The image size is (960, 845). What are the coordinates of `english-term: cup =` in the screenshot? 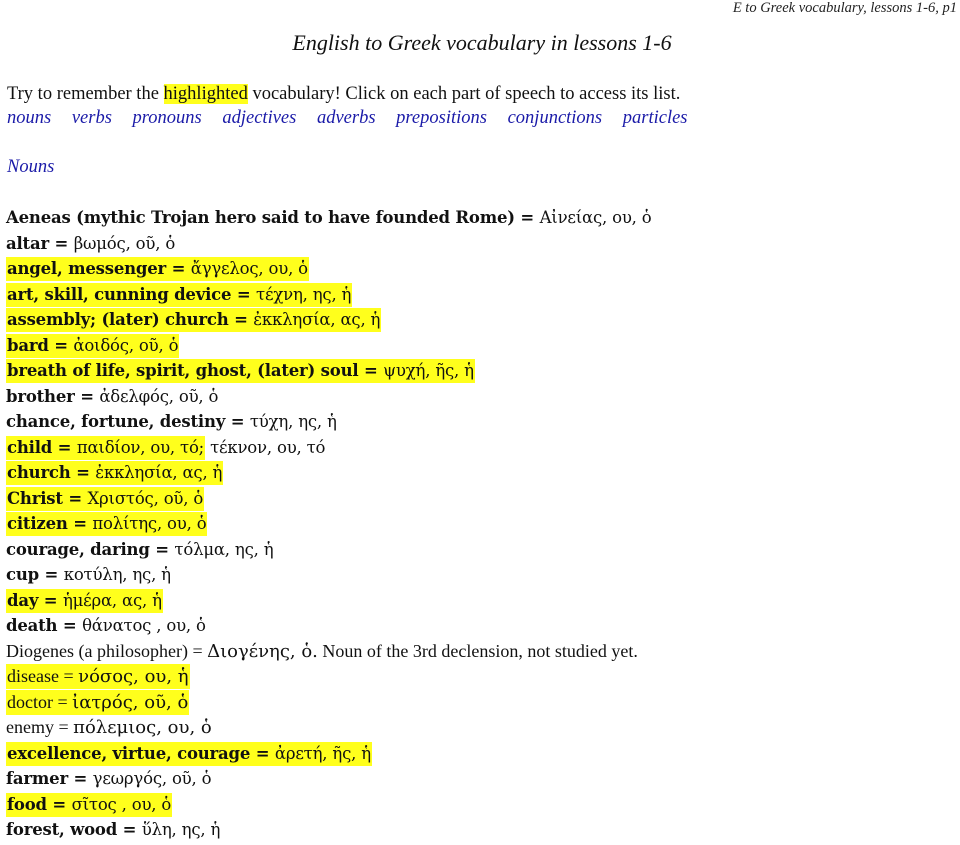 It's located at (35, 574).